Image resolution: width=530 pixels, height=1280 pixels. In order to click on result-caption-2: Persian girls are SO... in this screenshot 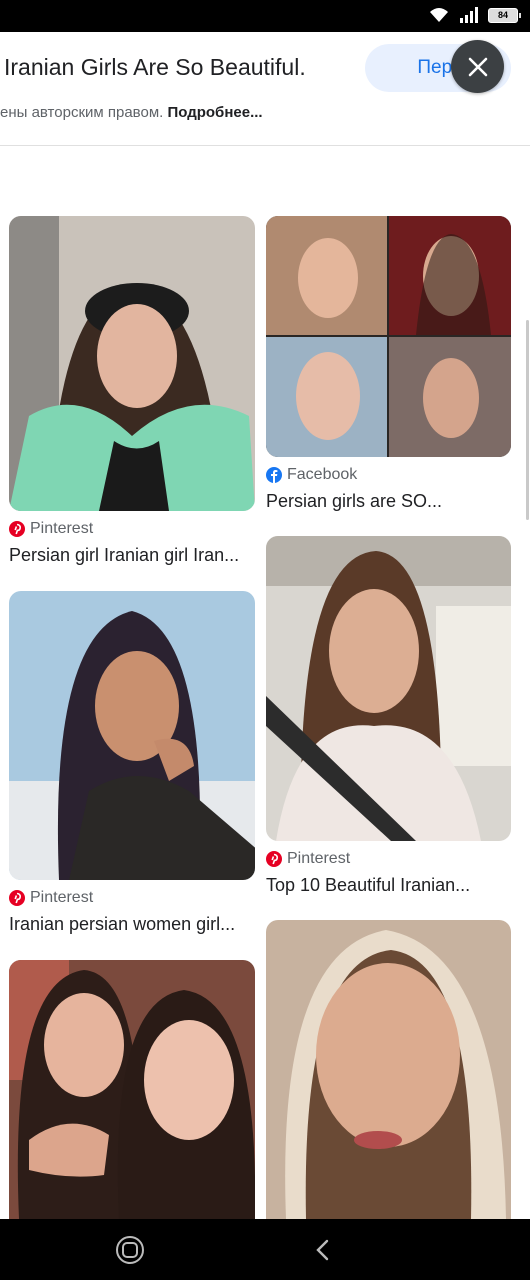, I will do `click(354, 501)`.